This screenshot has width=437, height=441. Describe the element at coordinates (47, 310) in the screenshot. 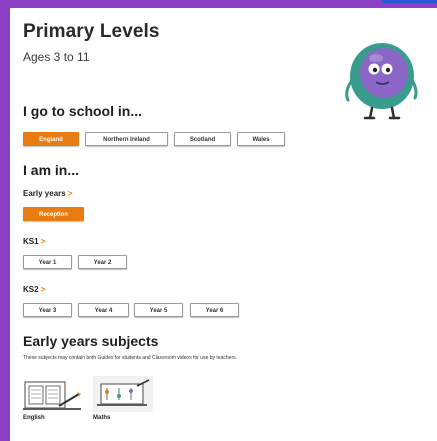

I see `option-year-3: Year 3` at that location.